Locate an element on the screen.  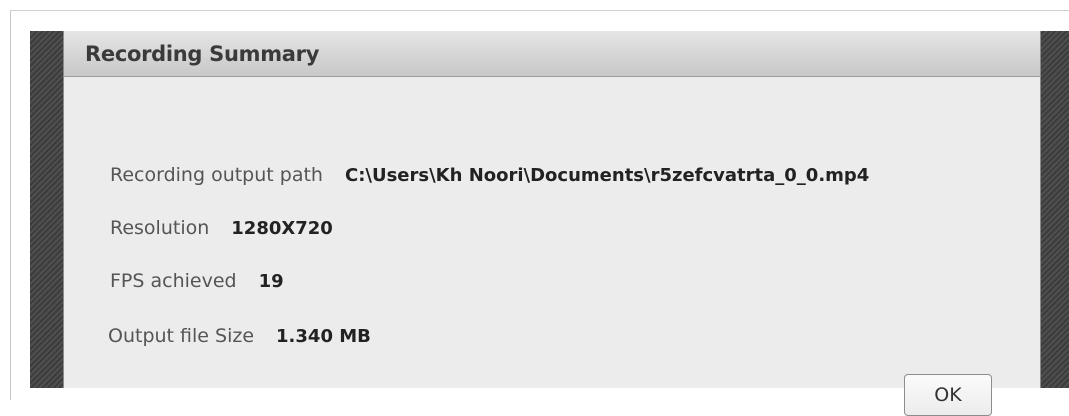
file-size-value: 1.340 MB is located at coordinates (323, 336).